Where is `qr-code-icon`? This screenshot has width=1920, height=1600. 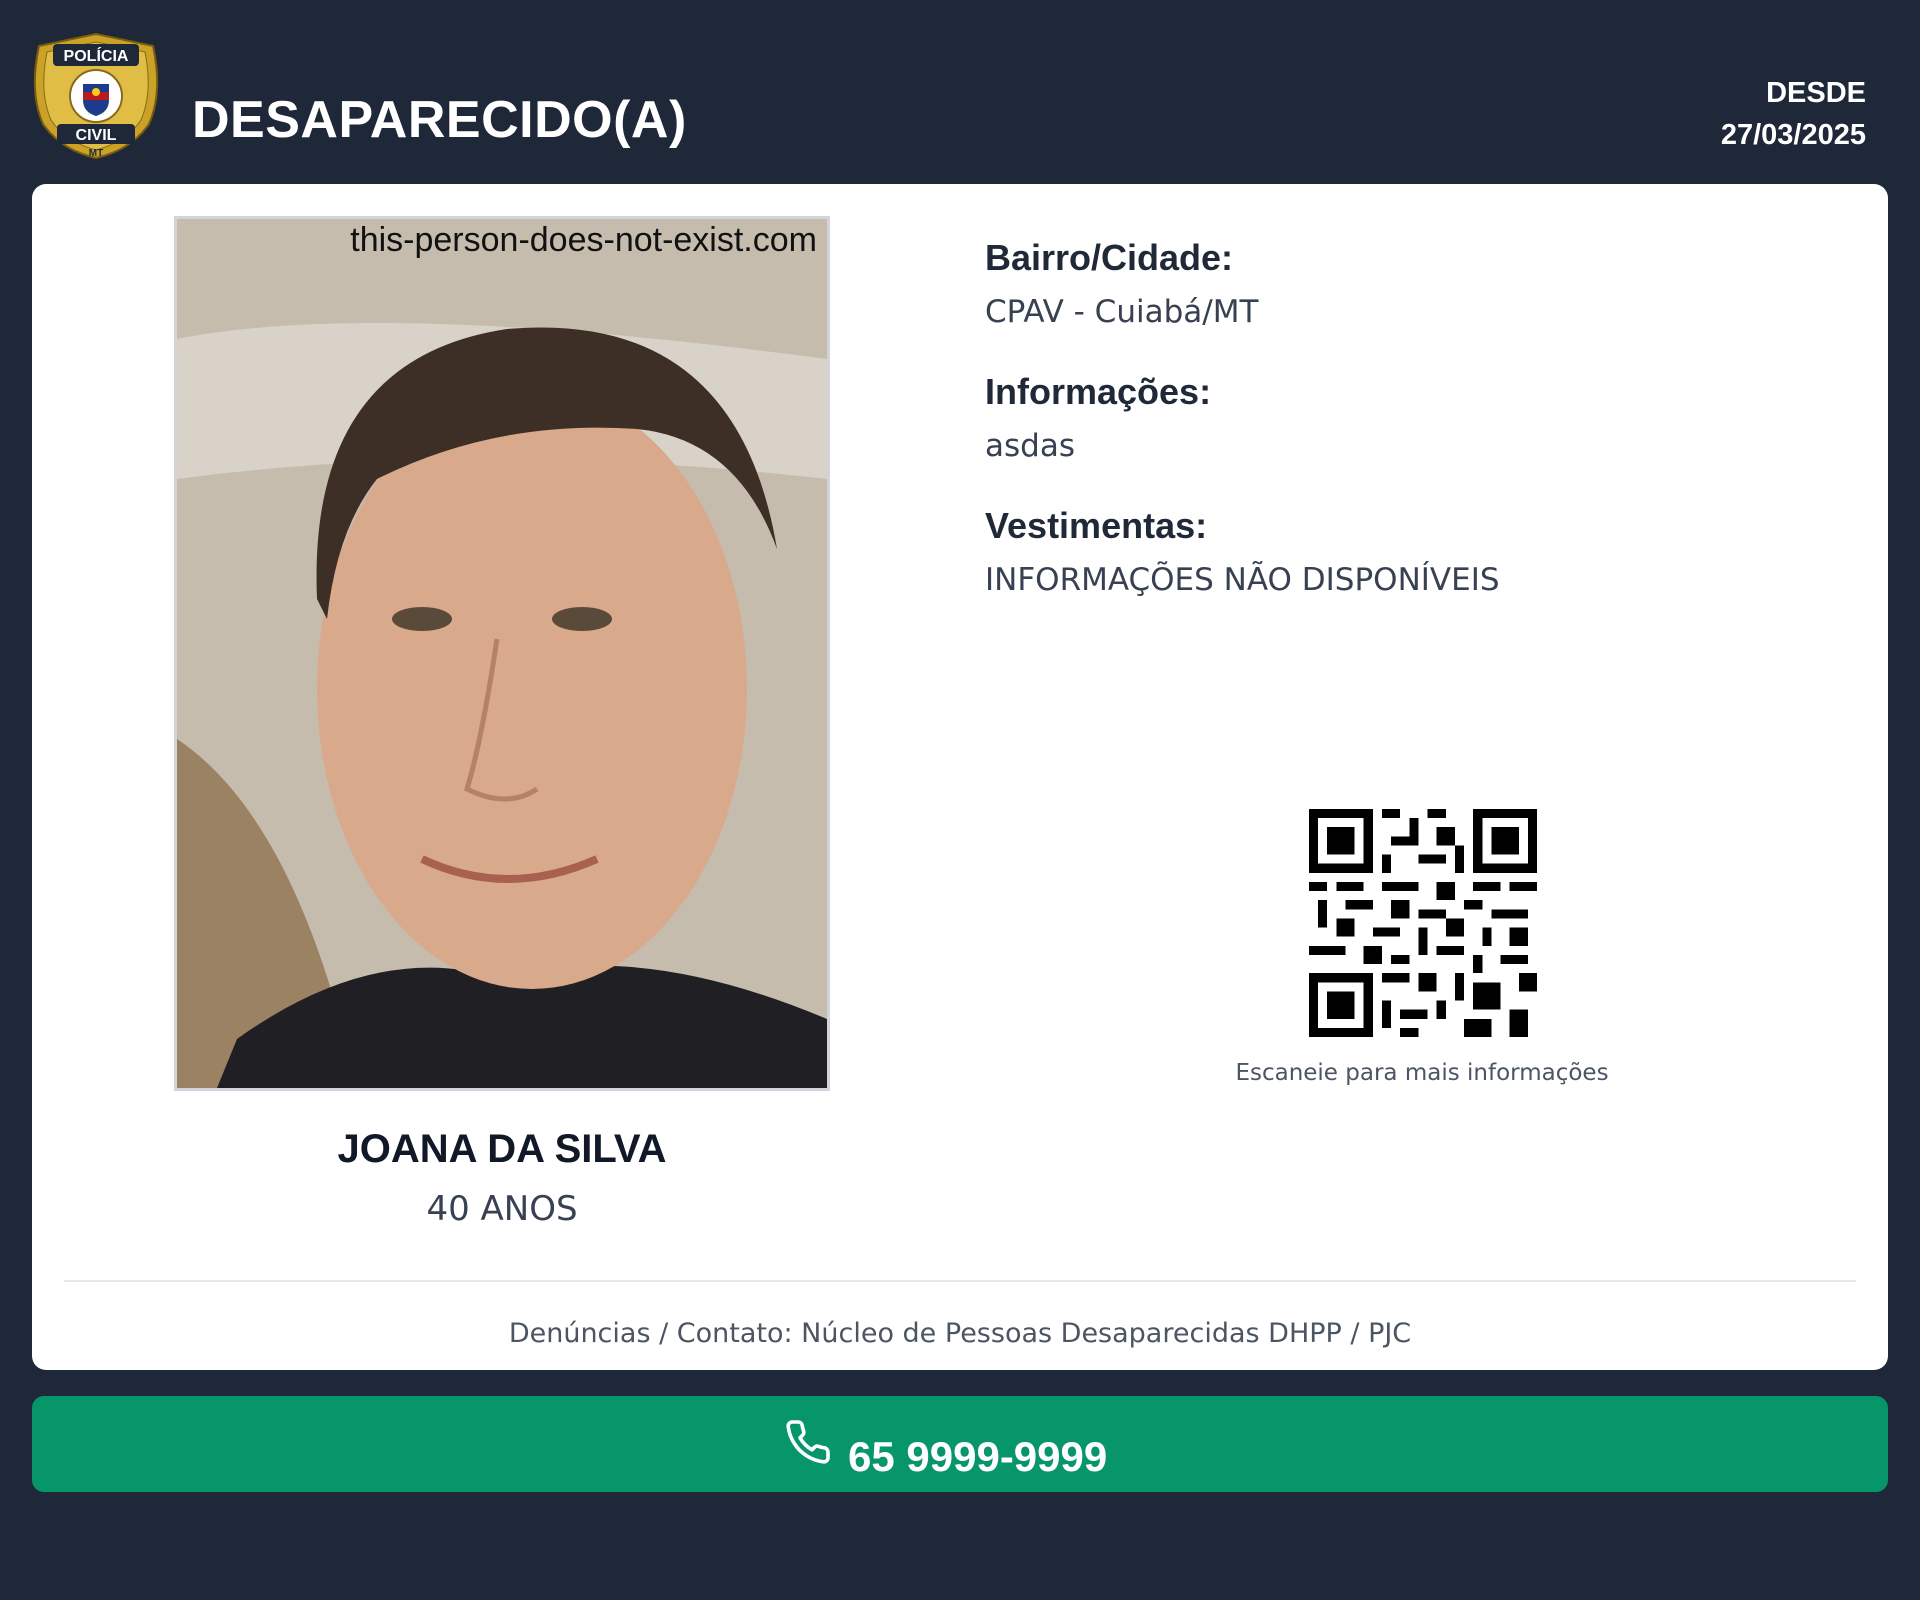
qr-code-icon is located at coordinates (1423, 923).